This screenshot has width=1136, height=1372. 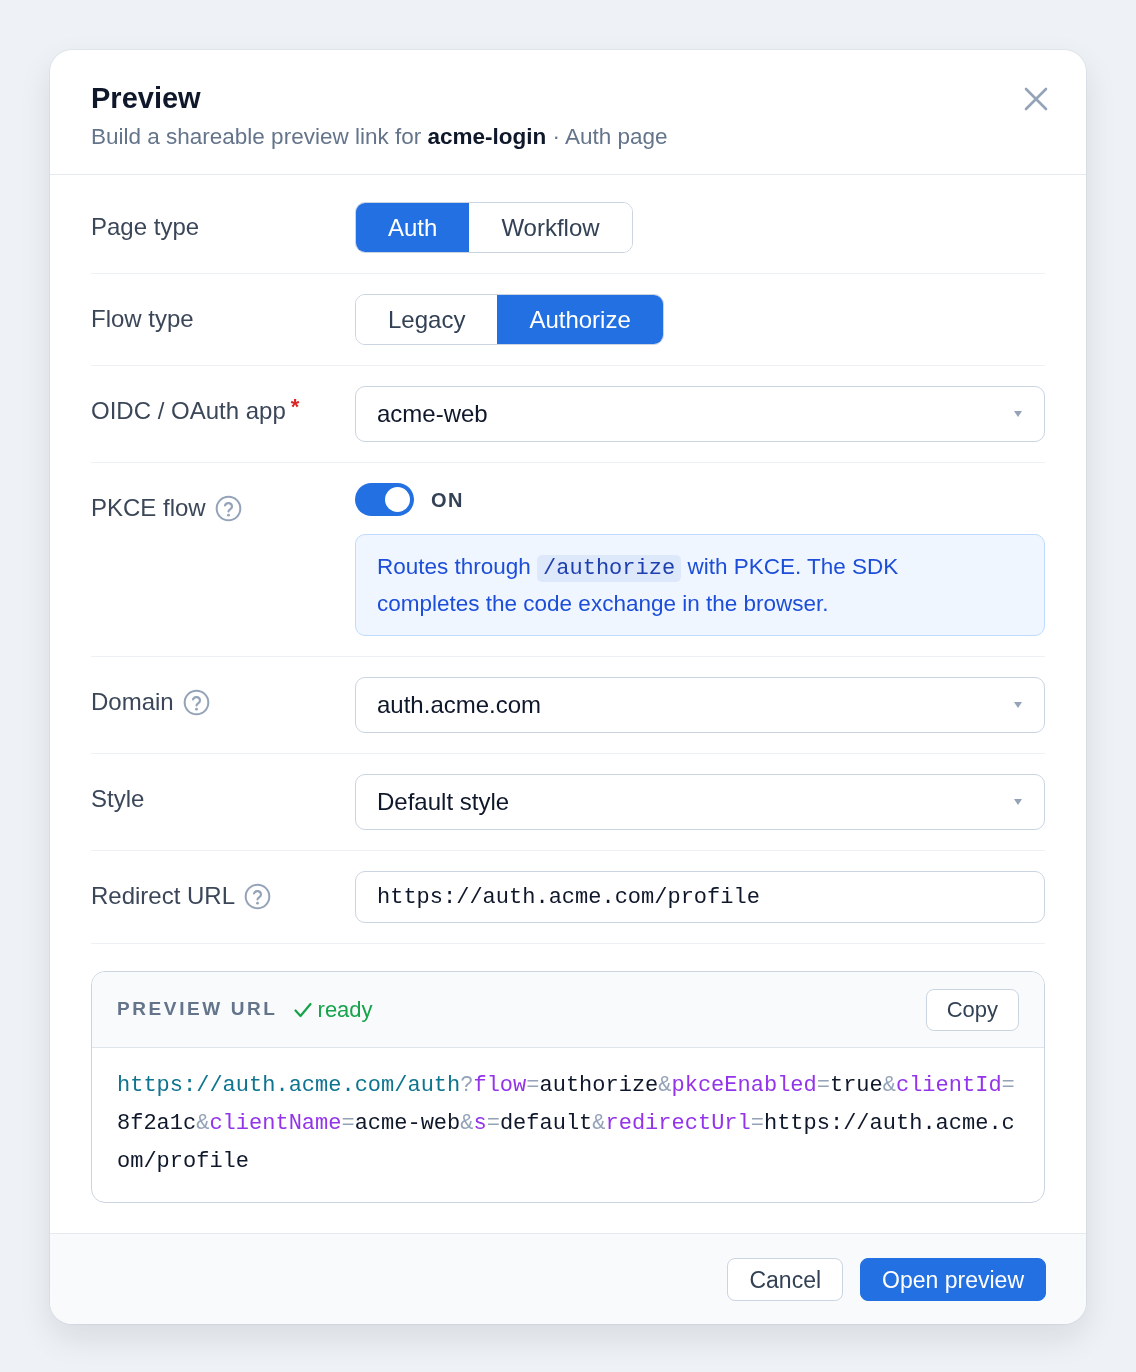 I want to click on segment-option: Authorize, so click(x=580, y=319).